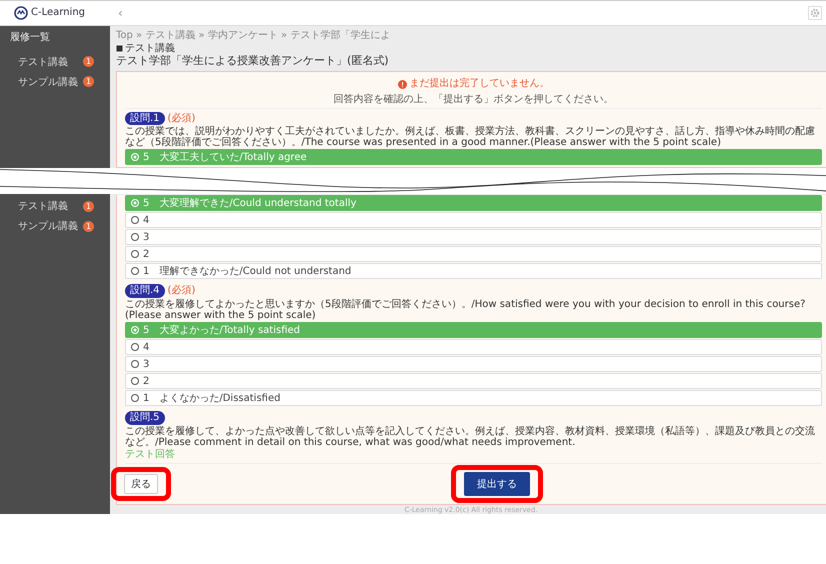  Describe the element at coordinates (402, 84) in the screenshot. I see `alert-icon` at that location.